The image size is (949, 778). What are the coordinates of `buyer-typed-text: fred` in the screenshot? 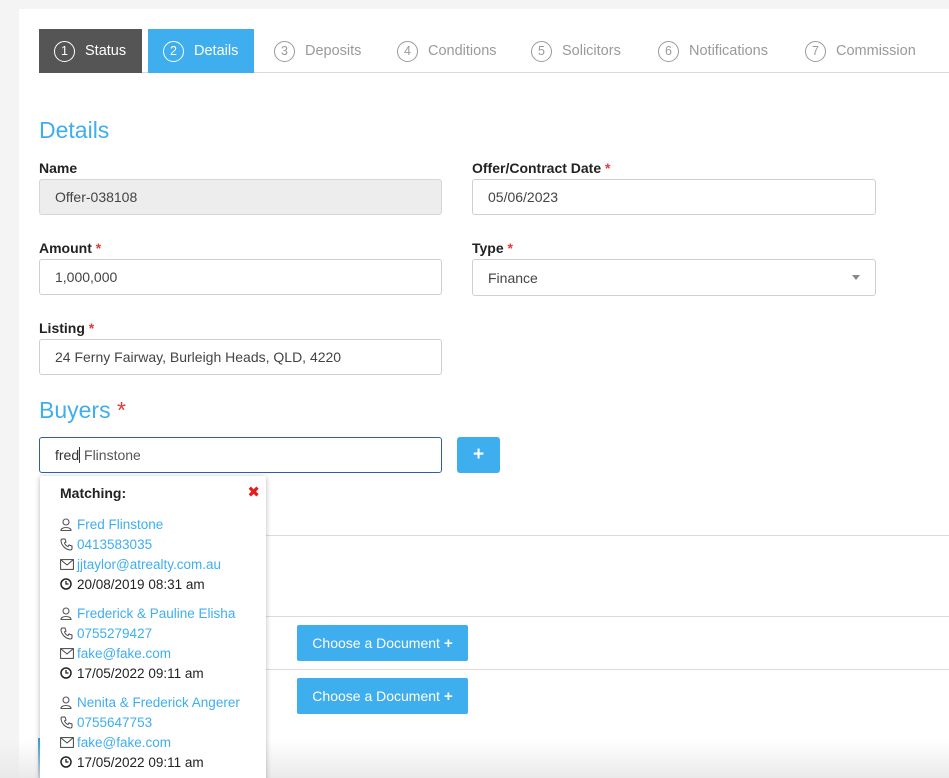 It's located at (67, 455).